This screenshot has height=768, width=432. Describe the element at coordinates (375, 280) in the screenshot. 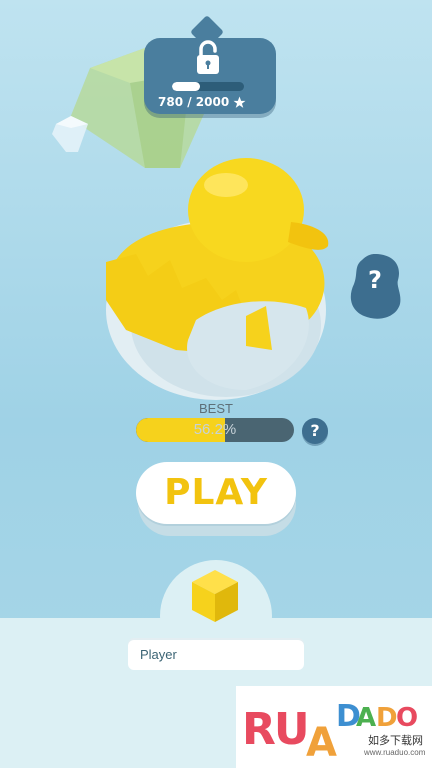

I see `hint-bubble-label: ?` at that location.